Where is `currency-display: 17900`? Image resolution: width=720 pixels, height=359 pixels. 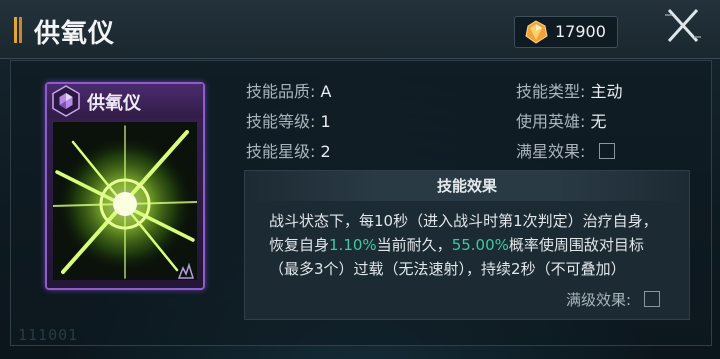 currency-display: 17900 is located at coordinates (566, 32).